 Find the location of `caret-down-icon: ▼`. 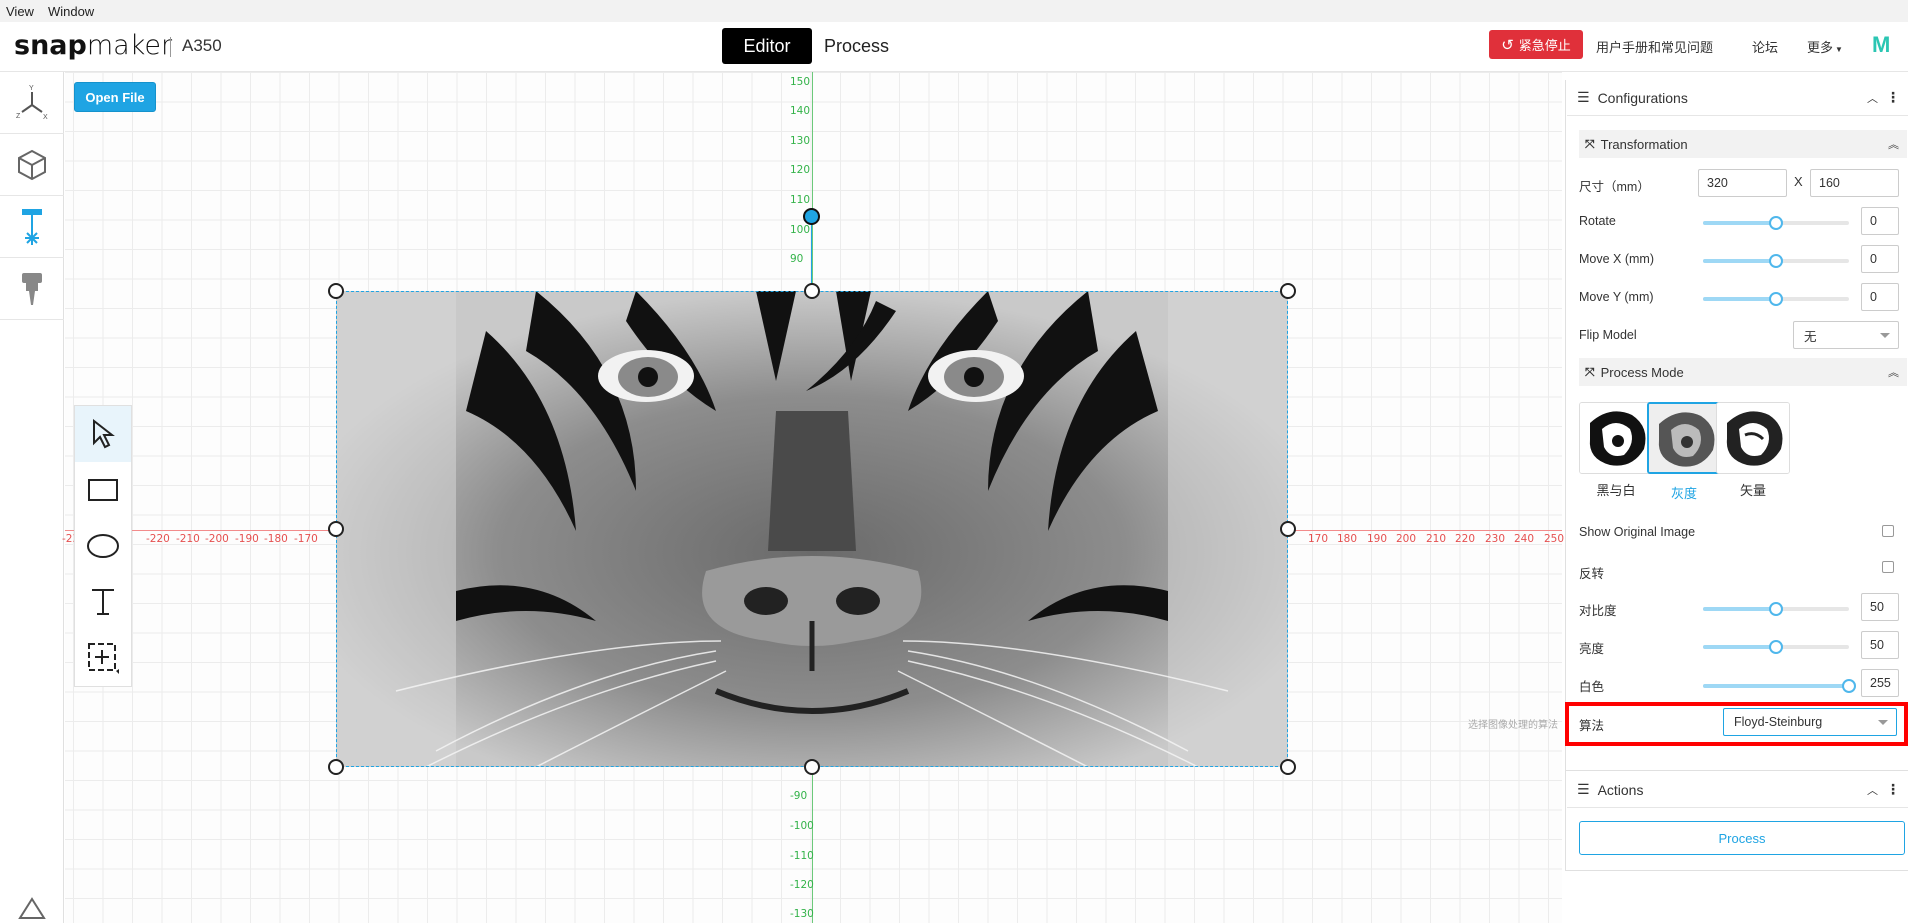

caret-down-icon: ▼ is located at coordinates (1839, 49).